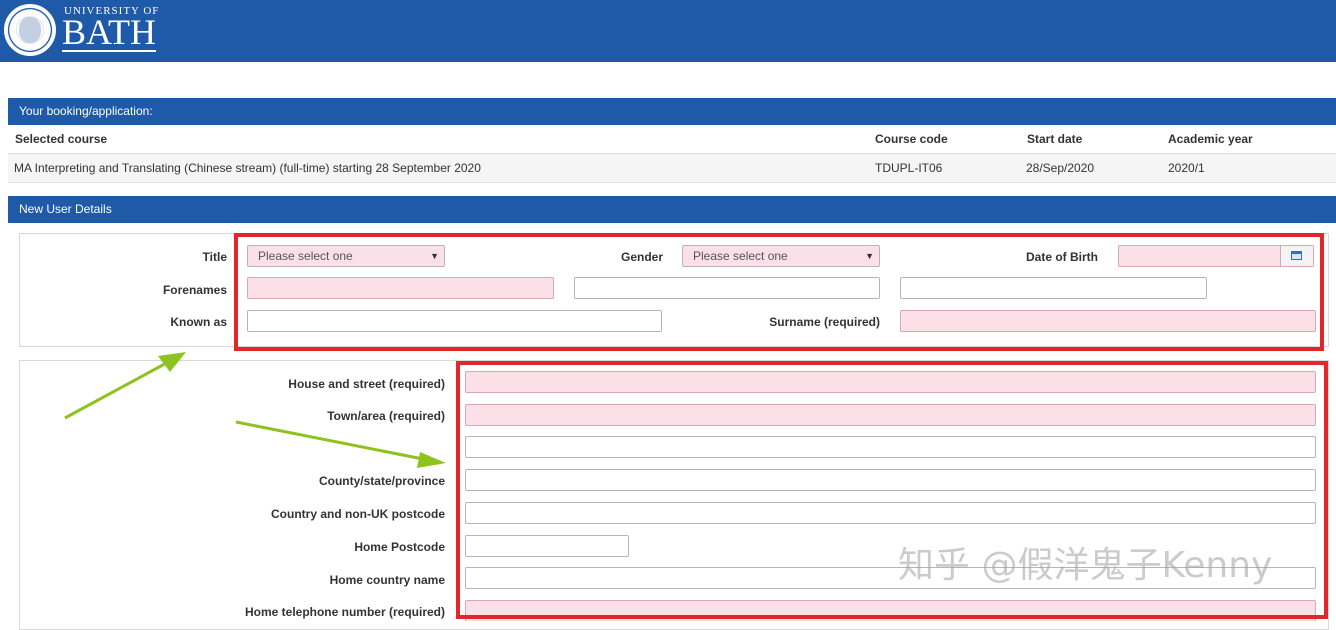  What do you see at coordinates (172, 362) in the screenshot?
I see `arrow-1-head-icon` at bounding box center [172, 362].